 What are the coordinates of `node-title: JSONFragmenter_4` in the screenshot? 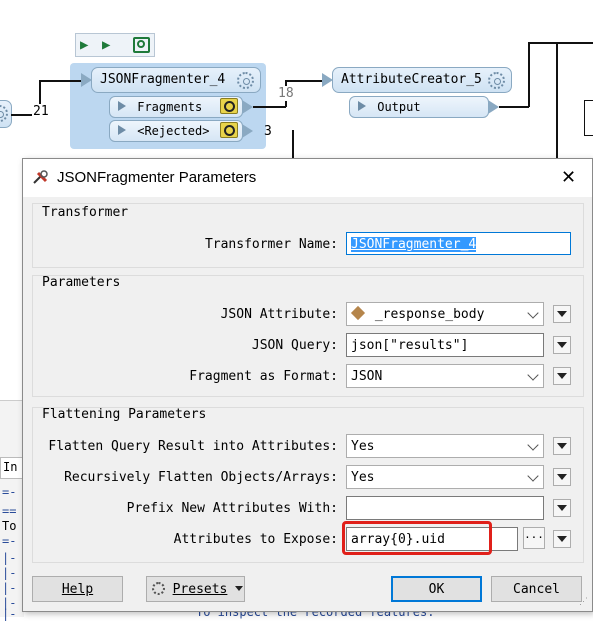 It's located at (163, 79).